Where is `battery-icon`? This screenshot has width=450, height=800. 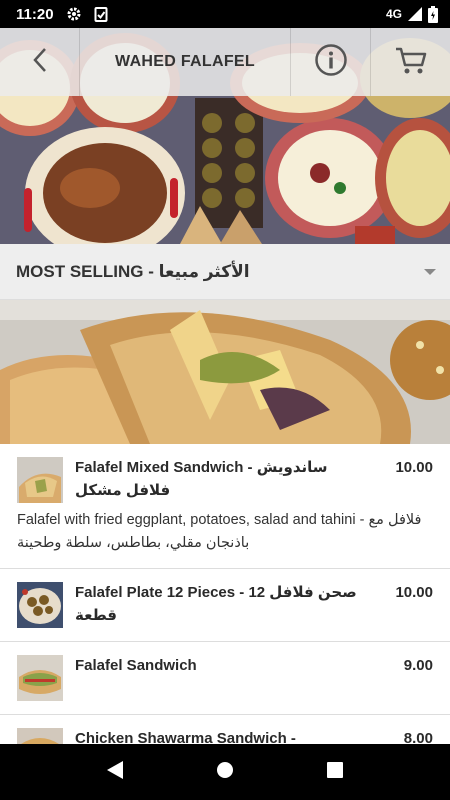 battery-icon is located at coordinates (433, 14).